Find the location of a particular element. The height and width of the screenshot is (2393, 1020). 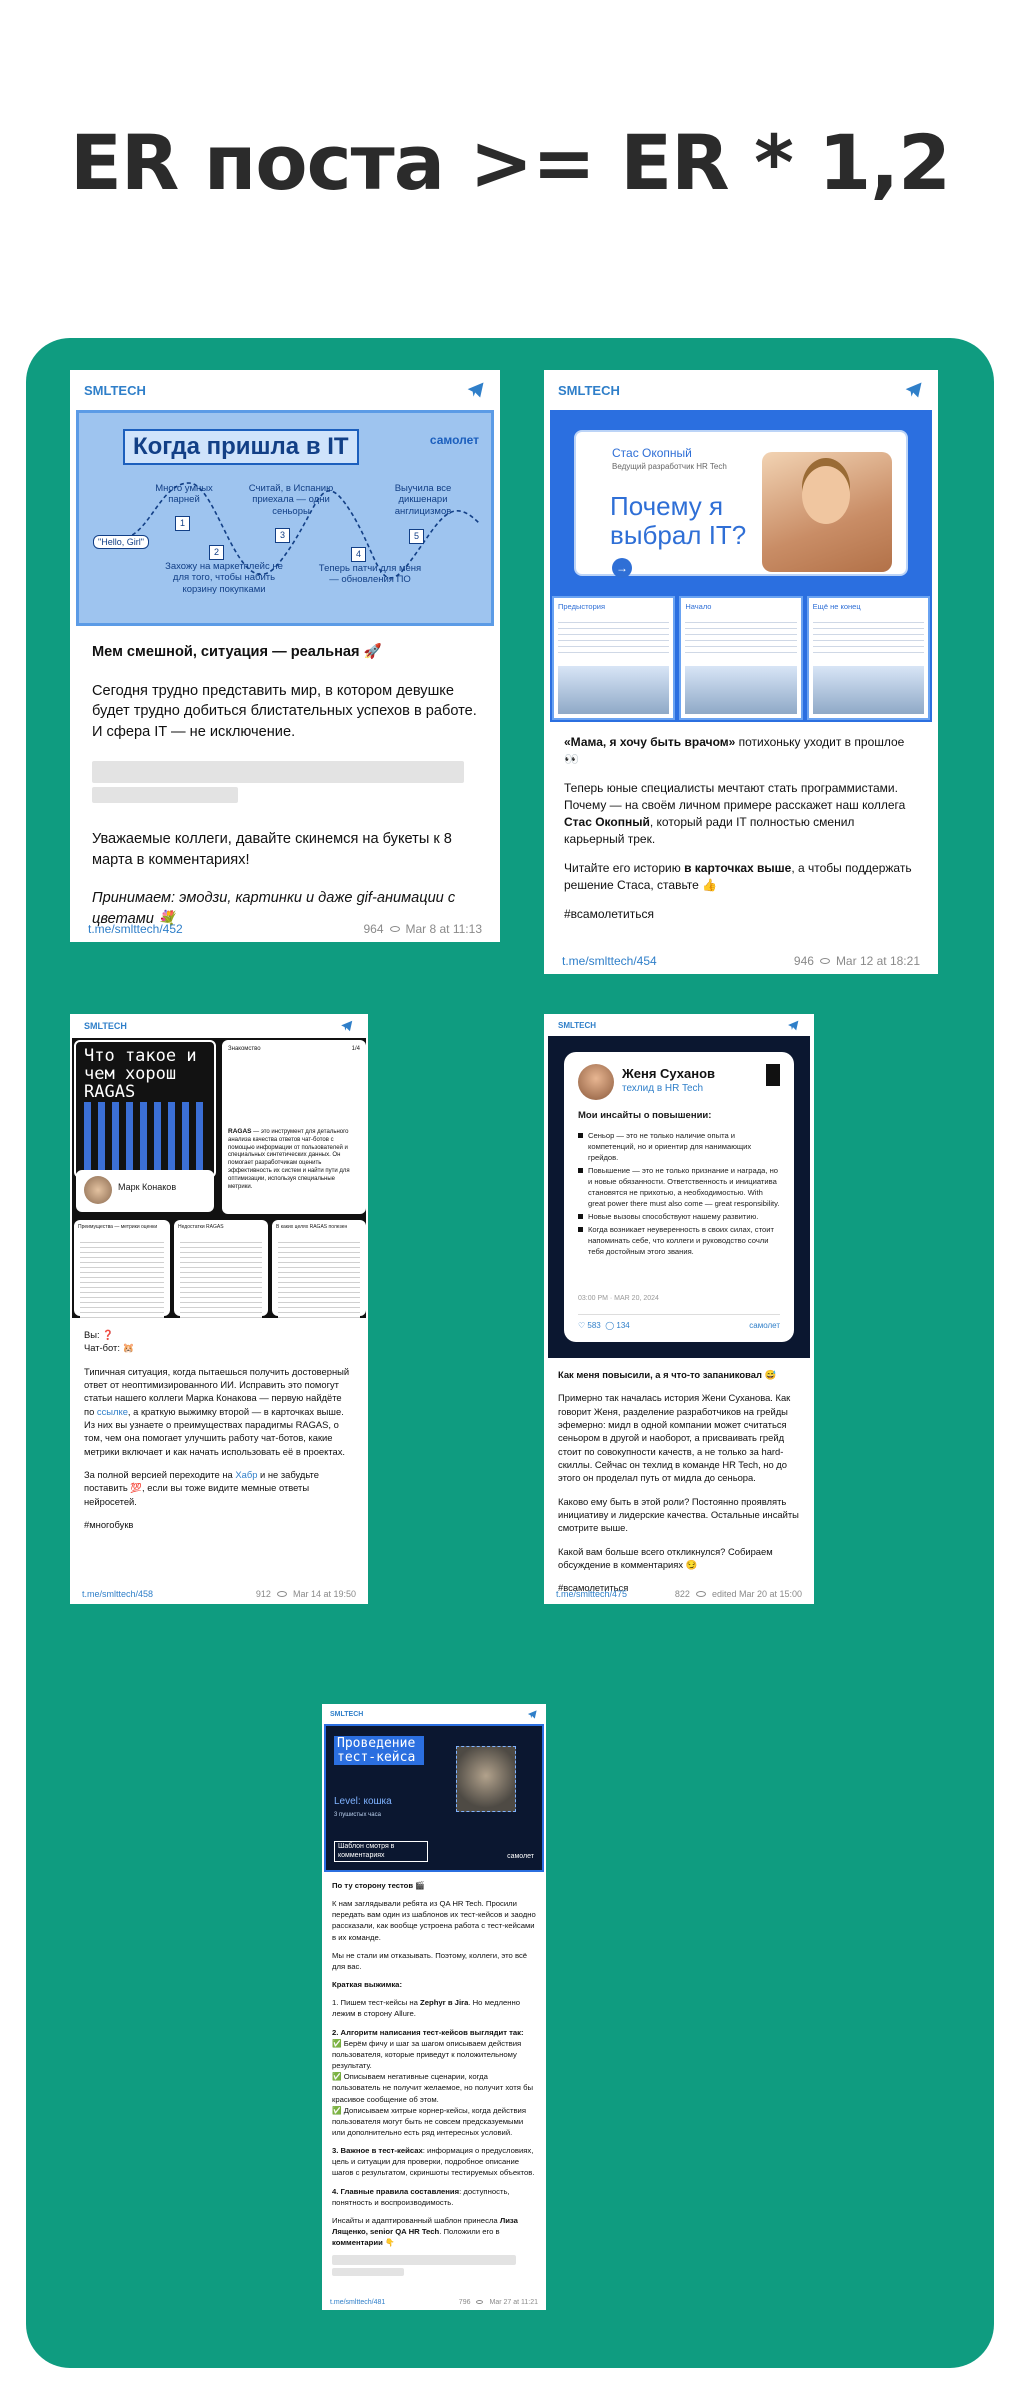

slide: Недостатки RAGAS is located at coordinates (221, 1269).